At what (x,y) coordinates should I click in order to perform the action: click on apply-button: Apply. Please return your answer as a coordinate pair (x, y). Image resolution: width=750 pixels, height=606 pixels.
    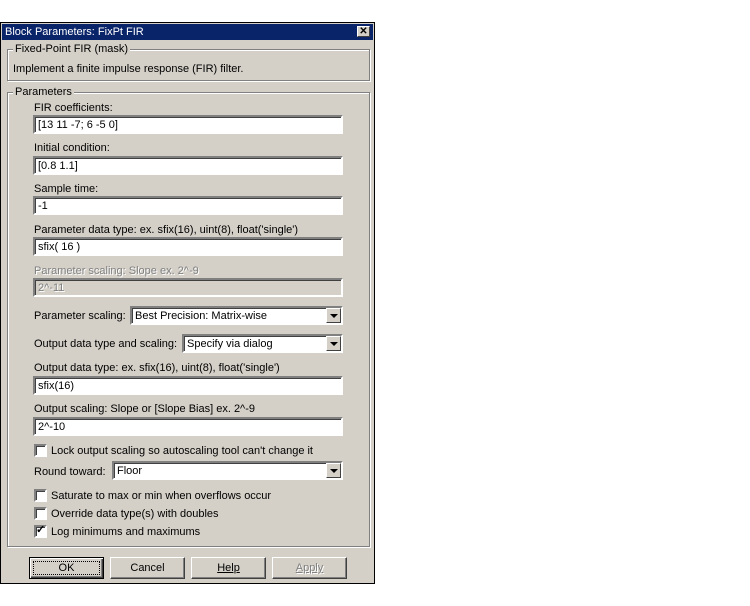
    Looking at the image, I should click on (309, 568).